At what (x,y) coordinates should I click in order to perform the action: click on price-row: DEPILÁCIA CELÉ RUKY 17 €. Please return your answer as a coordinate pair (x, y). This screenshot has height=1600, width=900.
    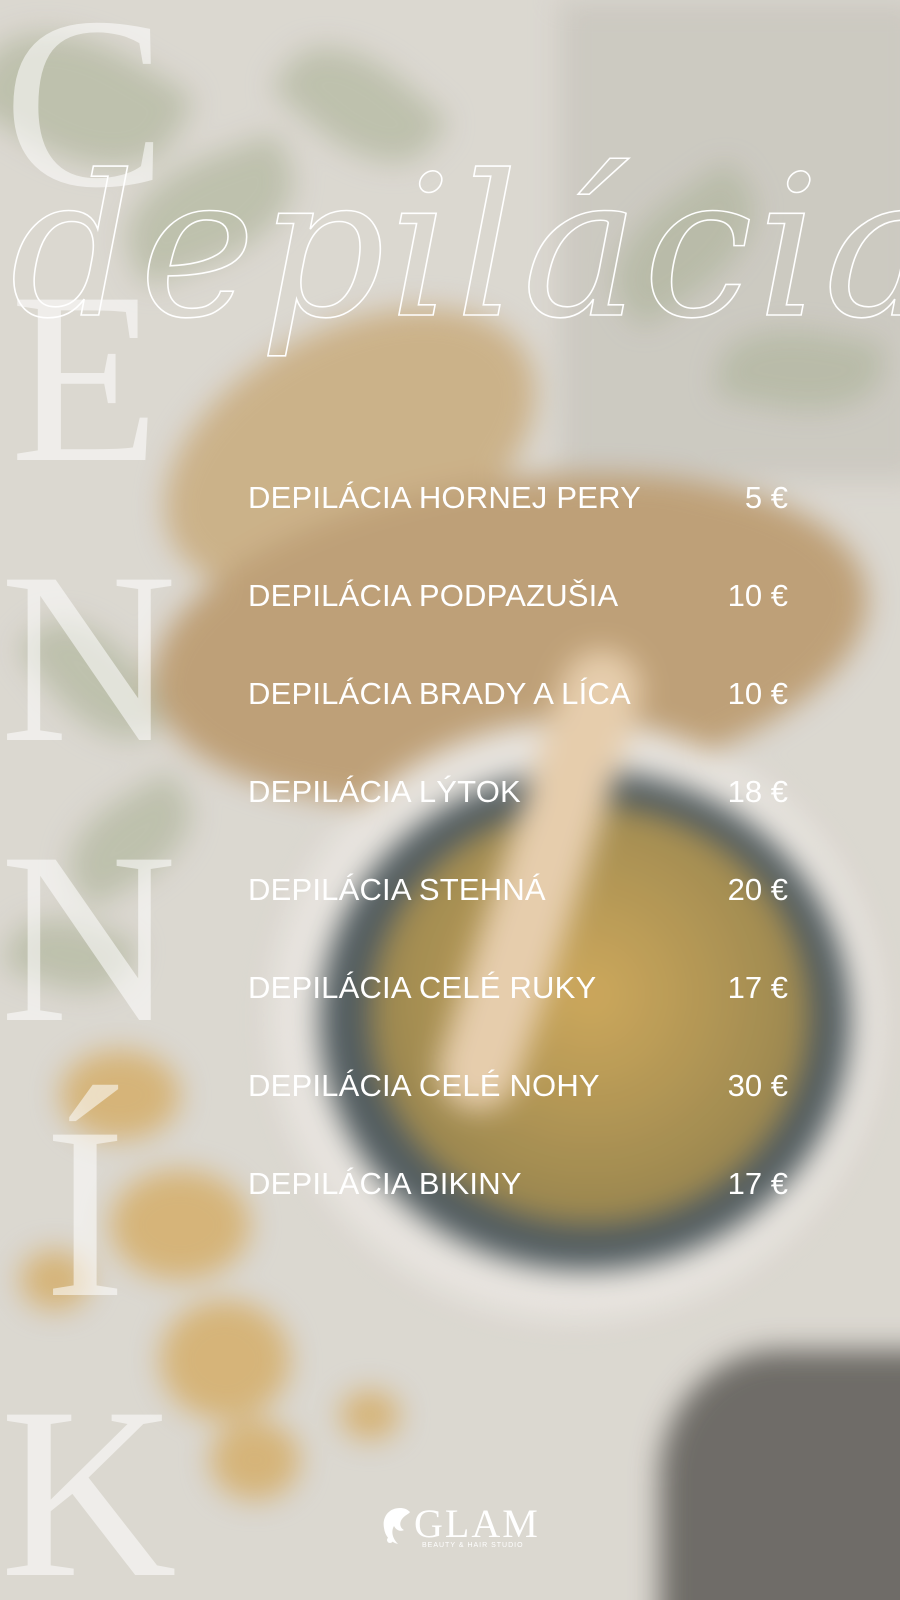
    Looking at the image, I should click on (518, 1011).